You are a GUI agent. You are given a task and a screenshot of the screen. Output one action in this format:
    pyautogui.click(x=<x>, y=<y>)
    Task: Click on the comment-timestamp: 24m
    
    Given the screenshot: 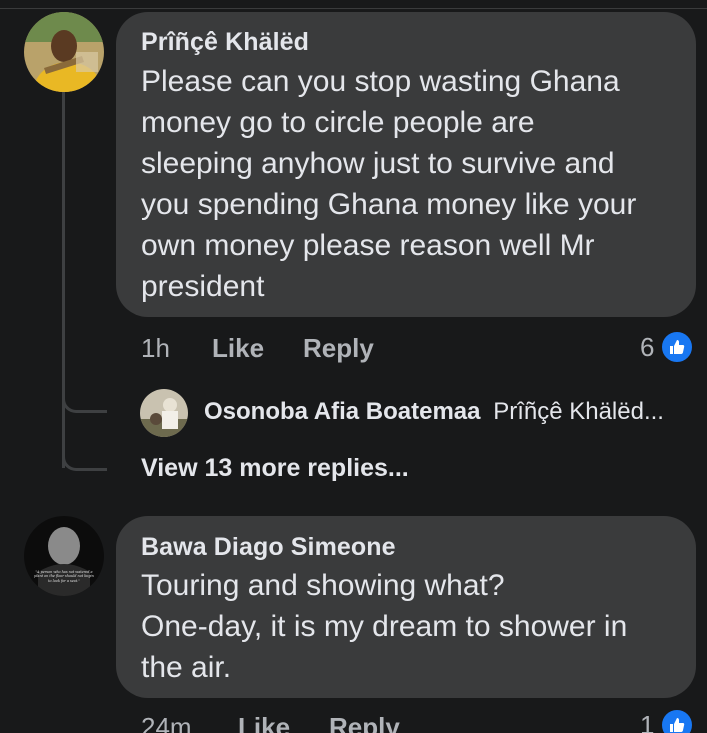 What is the action you would take?
    pyautogui.click(x=166, y=722)
    